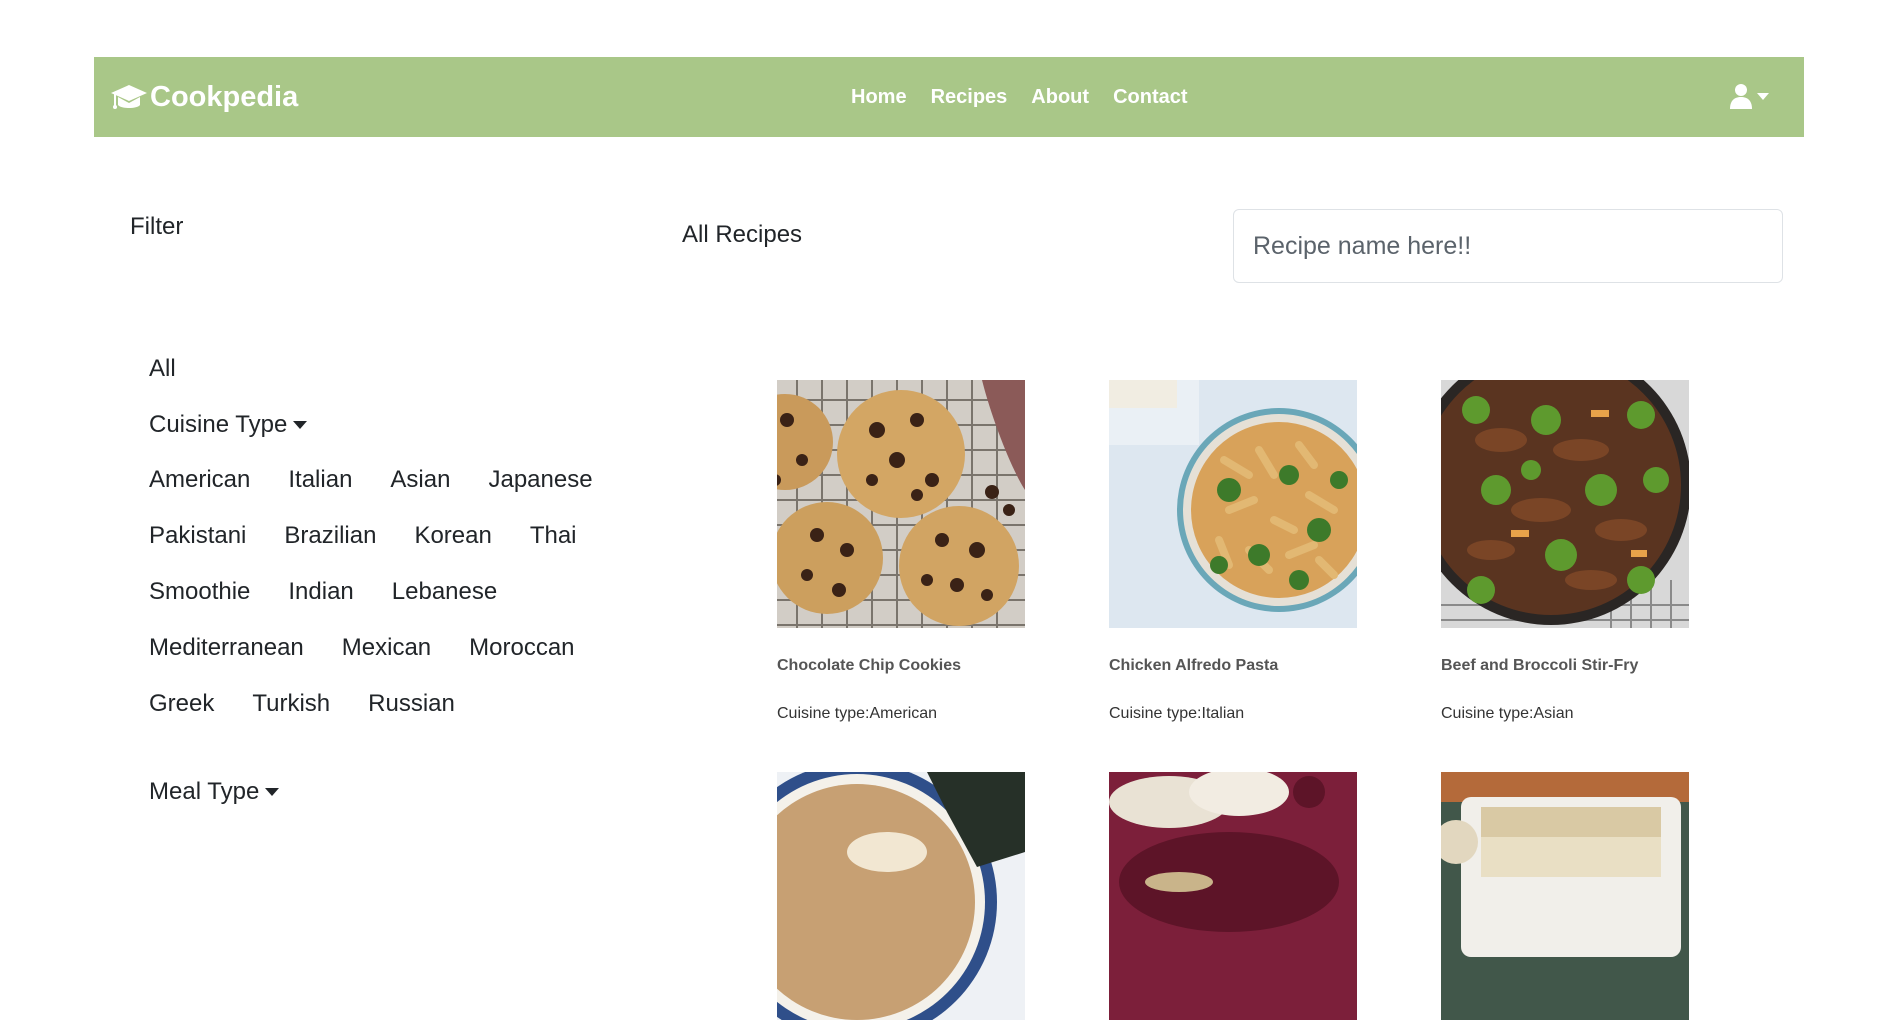  I want to click on cuisine-type-label: Cuisine Type, so click(218, 424).